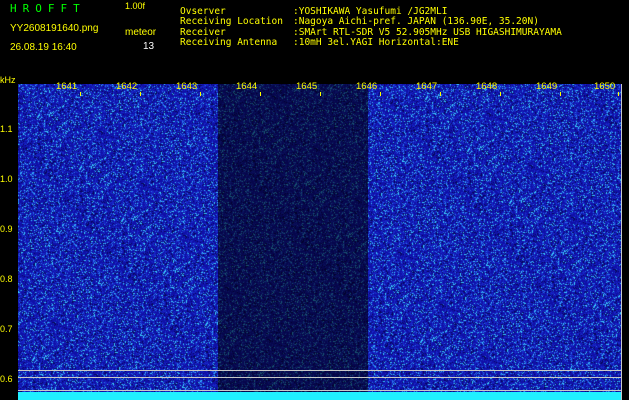  What do you see at coordinates (229, 42) in the screenshot?
I see `info-key: Receiving Antenna` at bounding box center [229, 42].